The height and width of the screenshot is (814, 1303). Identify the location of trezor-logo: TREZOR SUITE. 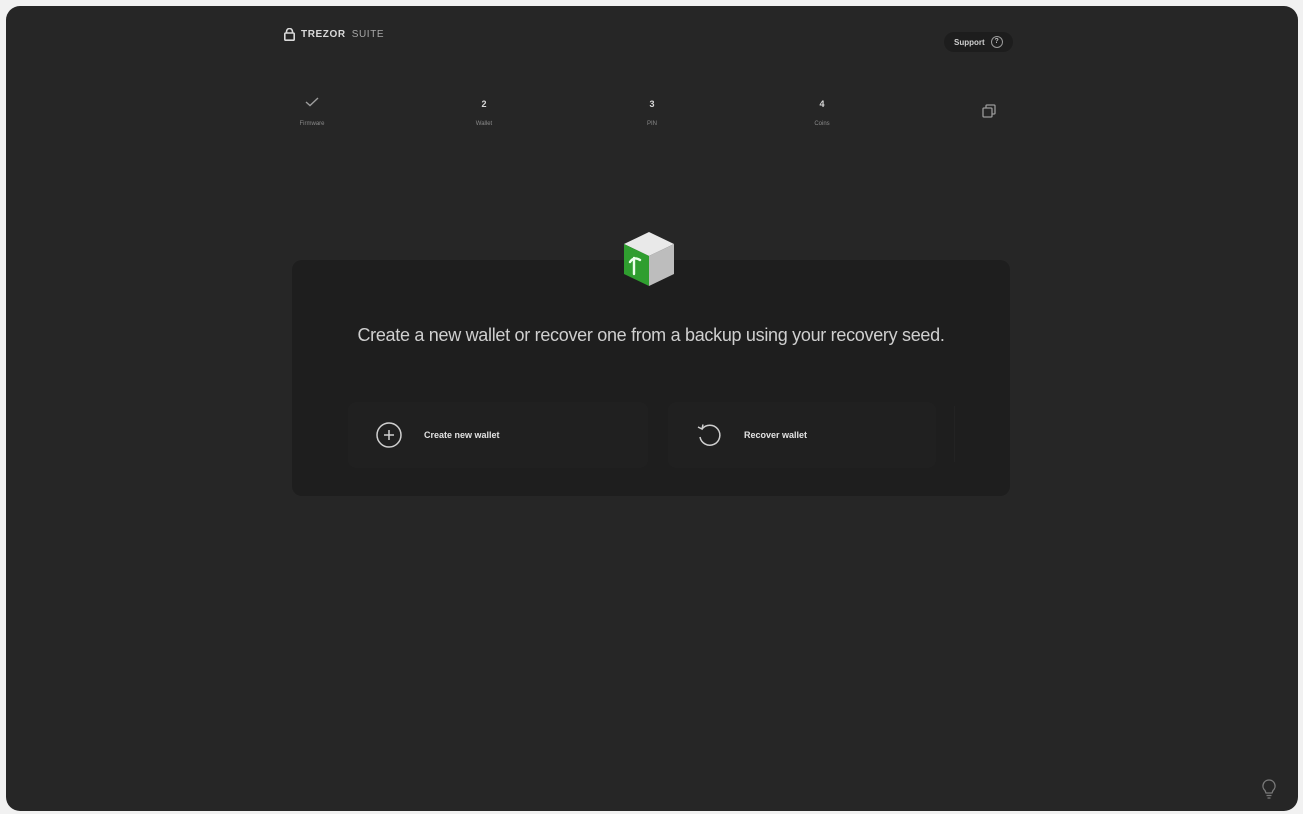
(334, 34).